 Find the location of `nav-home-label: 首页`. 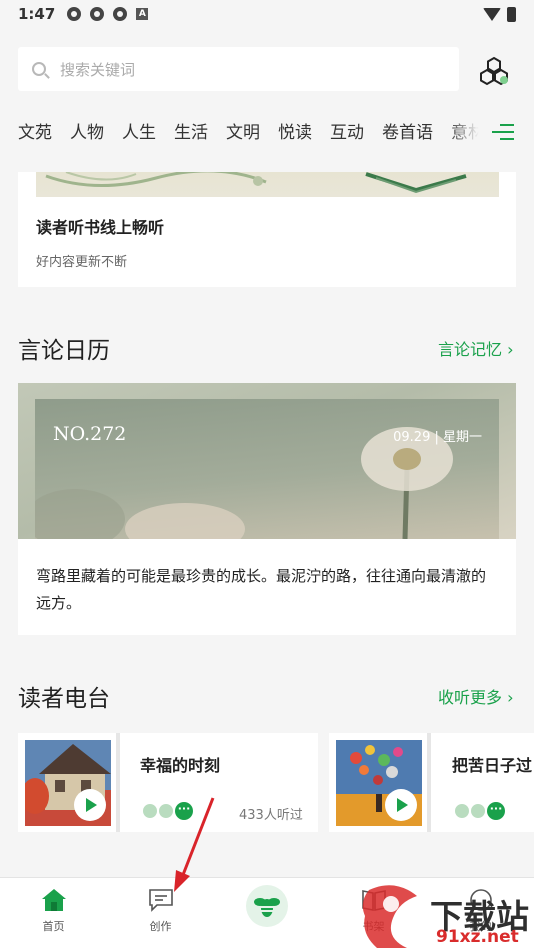

nav-home-label: 首页 is located at coordinates (53, 926).